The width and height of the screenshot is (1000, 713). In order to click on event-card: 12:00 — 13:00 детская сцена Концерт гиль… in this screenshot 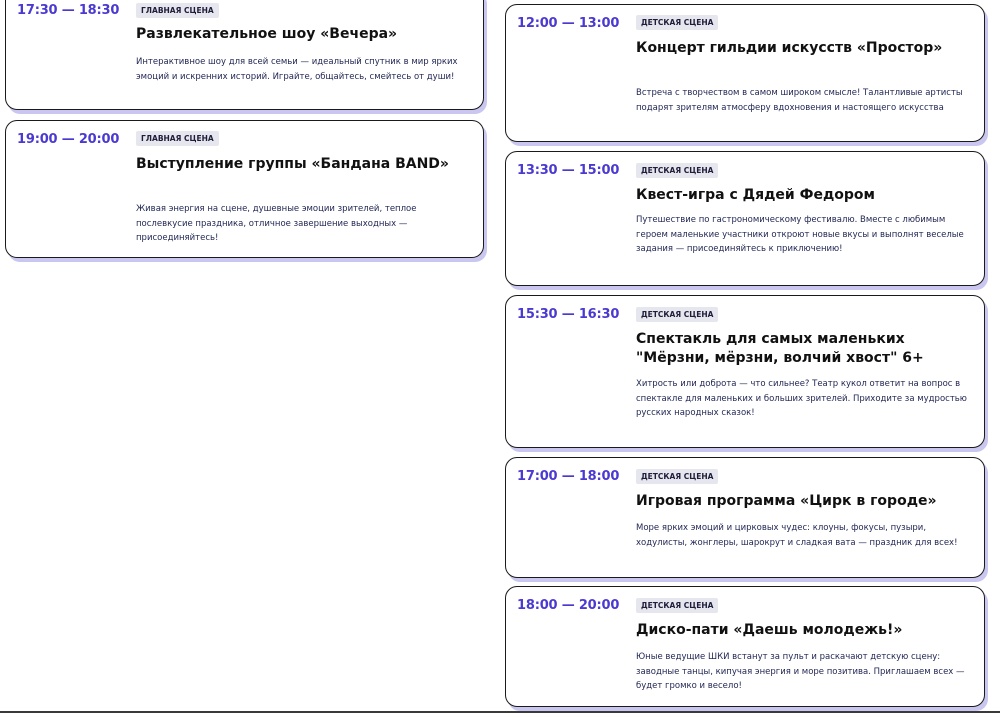, I will do `click(745, 73)`.